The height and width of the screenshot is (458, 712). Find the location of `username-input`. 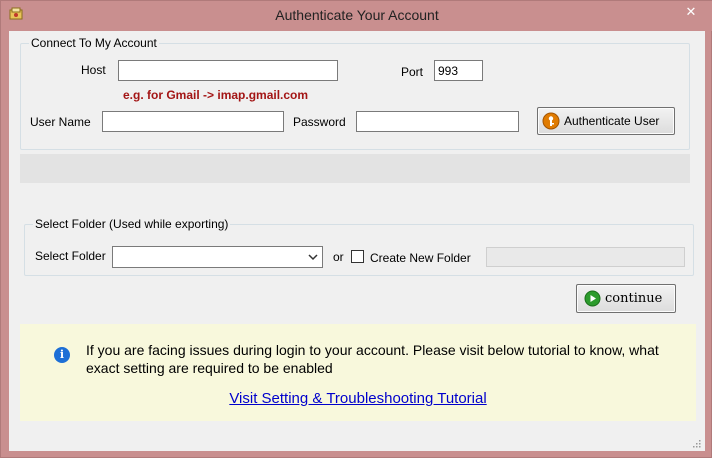

username-input is located at coordinates (193, 121).